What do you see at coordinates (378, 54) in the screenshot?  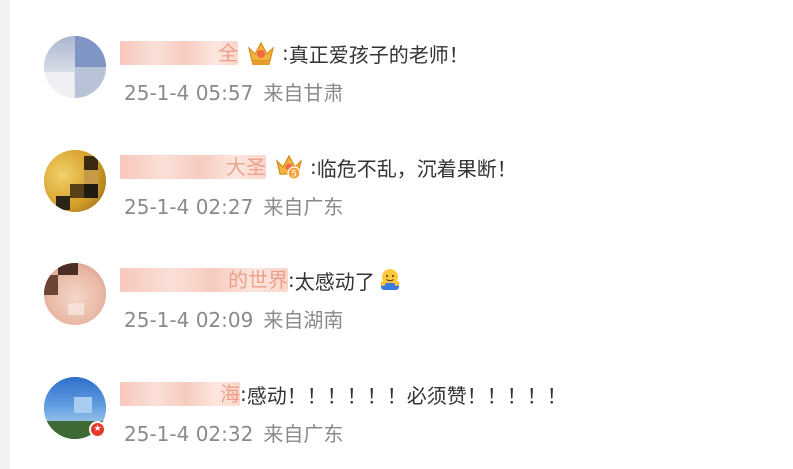 I see `comment-text: 真正爱孩子的老师！` at bounding box center [378, 54].